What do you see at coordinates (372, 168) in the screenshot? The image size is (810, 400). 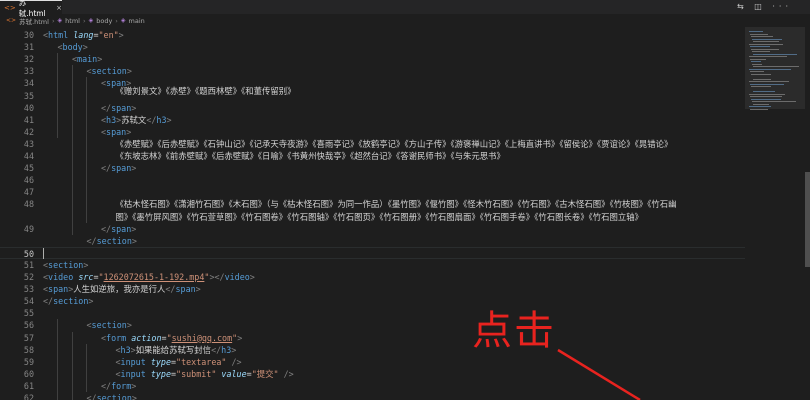 I see `code-line: 45 </span>` at bounding box center [372, 168].